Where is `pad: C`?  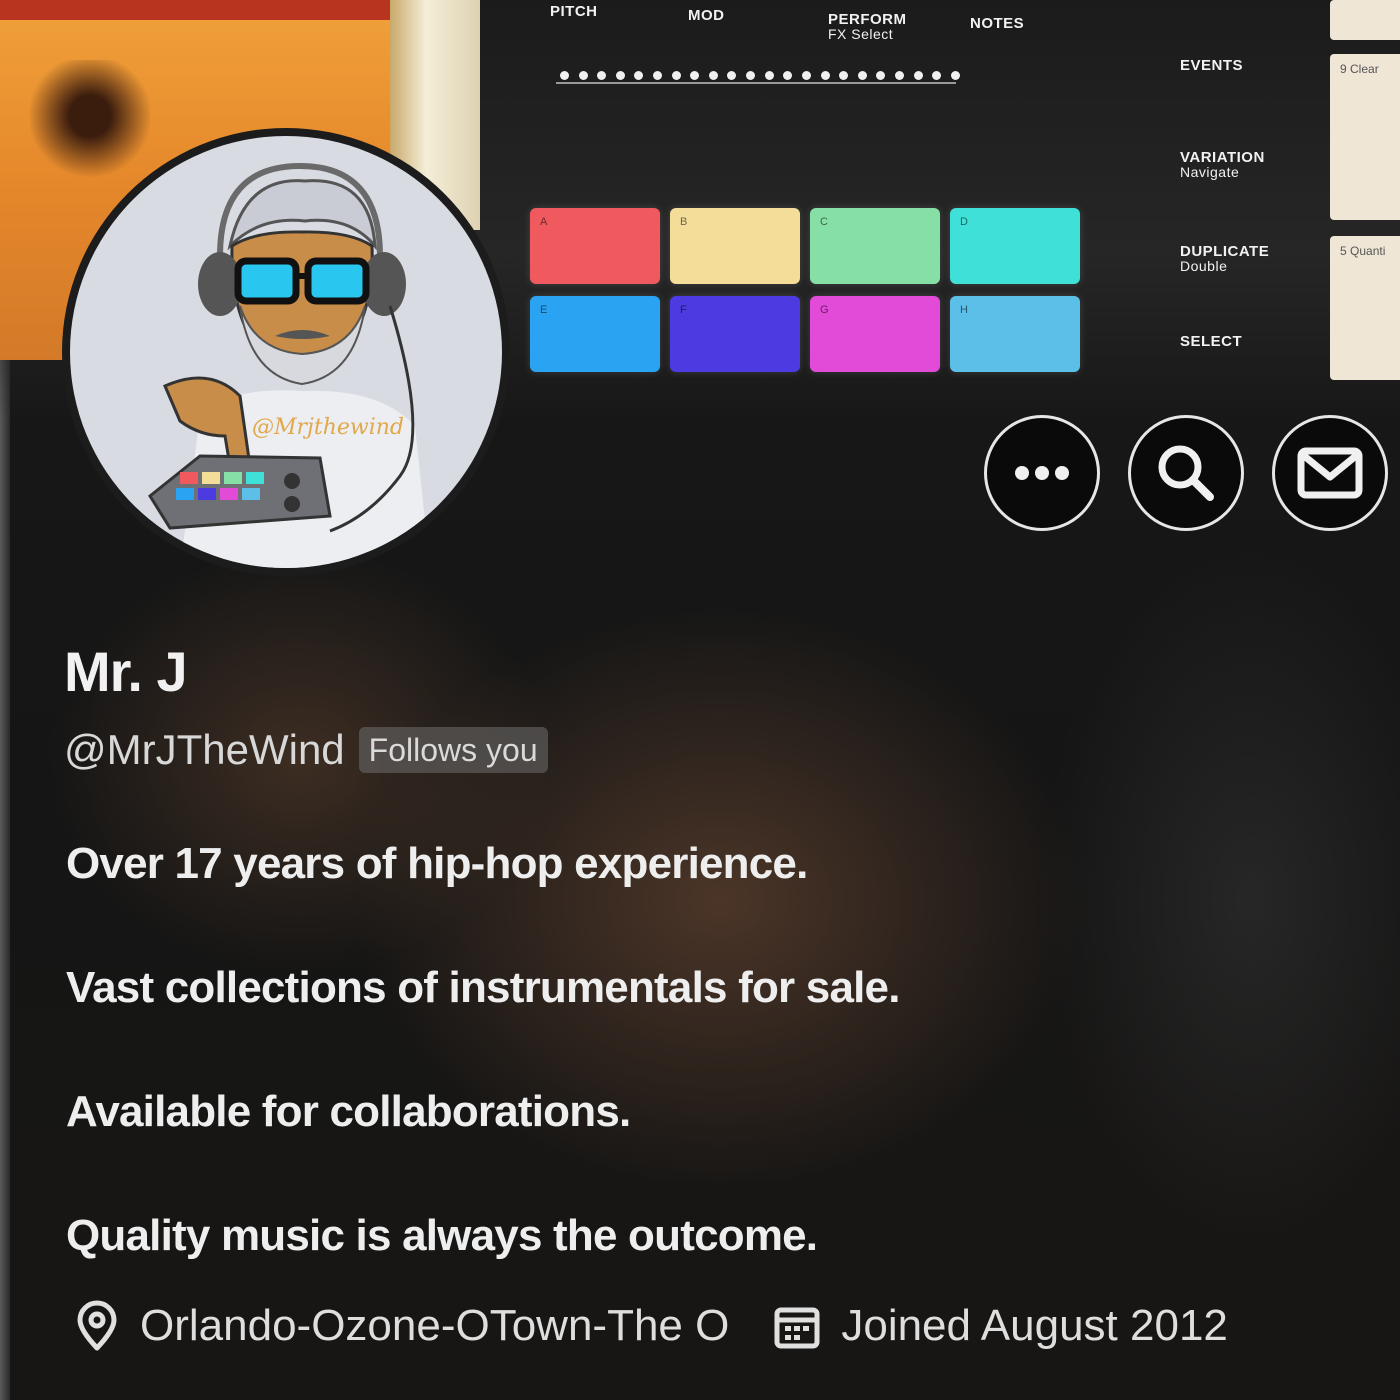 pad: C is located at coordinates (875, 246).